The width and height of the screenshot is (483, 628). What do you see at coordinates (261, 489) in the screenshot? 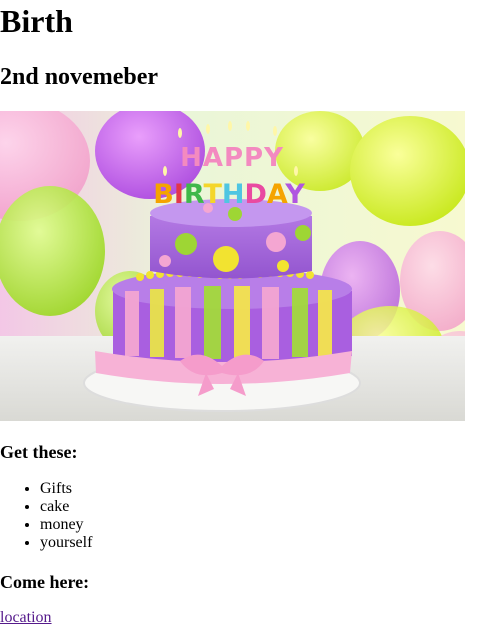
I see `list-item: Gifts` at bounding box center [261, 489].